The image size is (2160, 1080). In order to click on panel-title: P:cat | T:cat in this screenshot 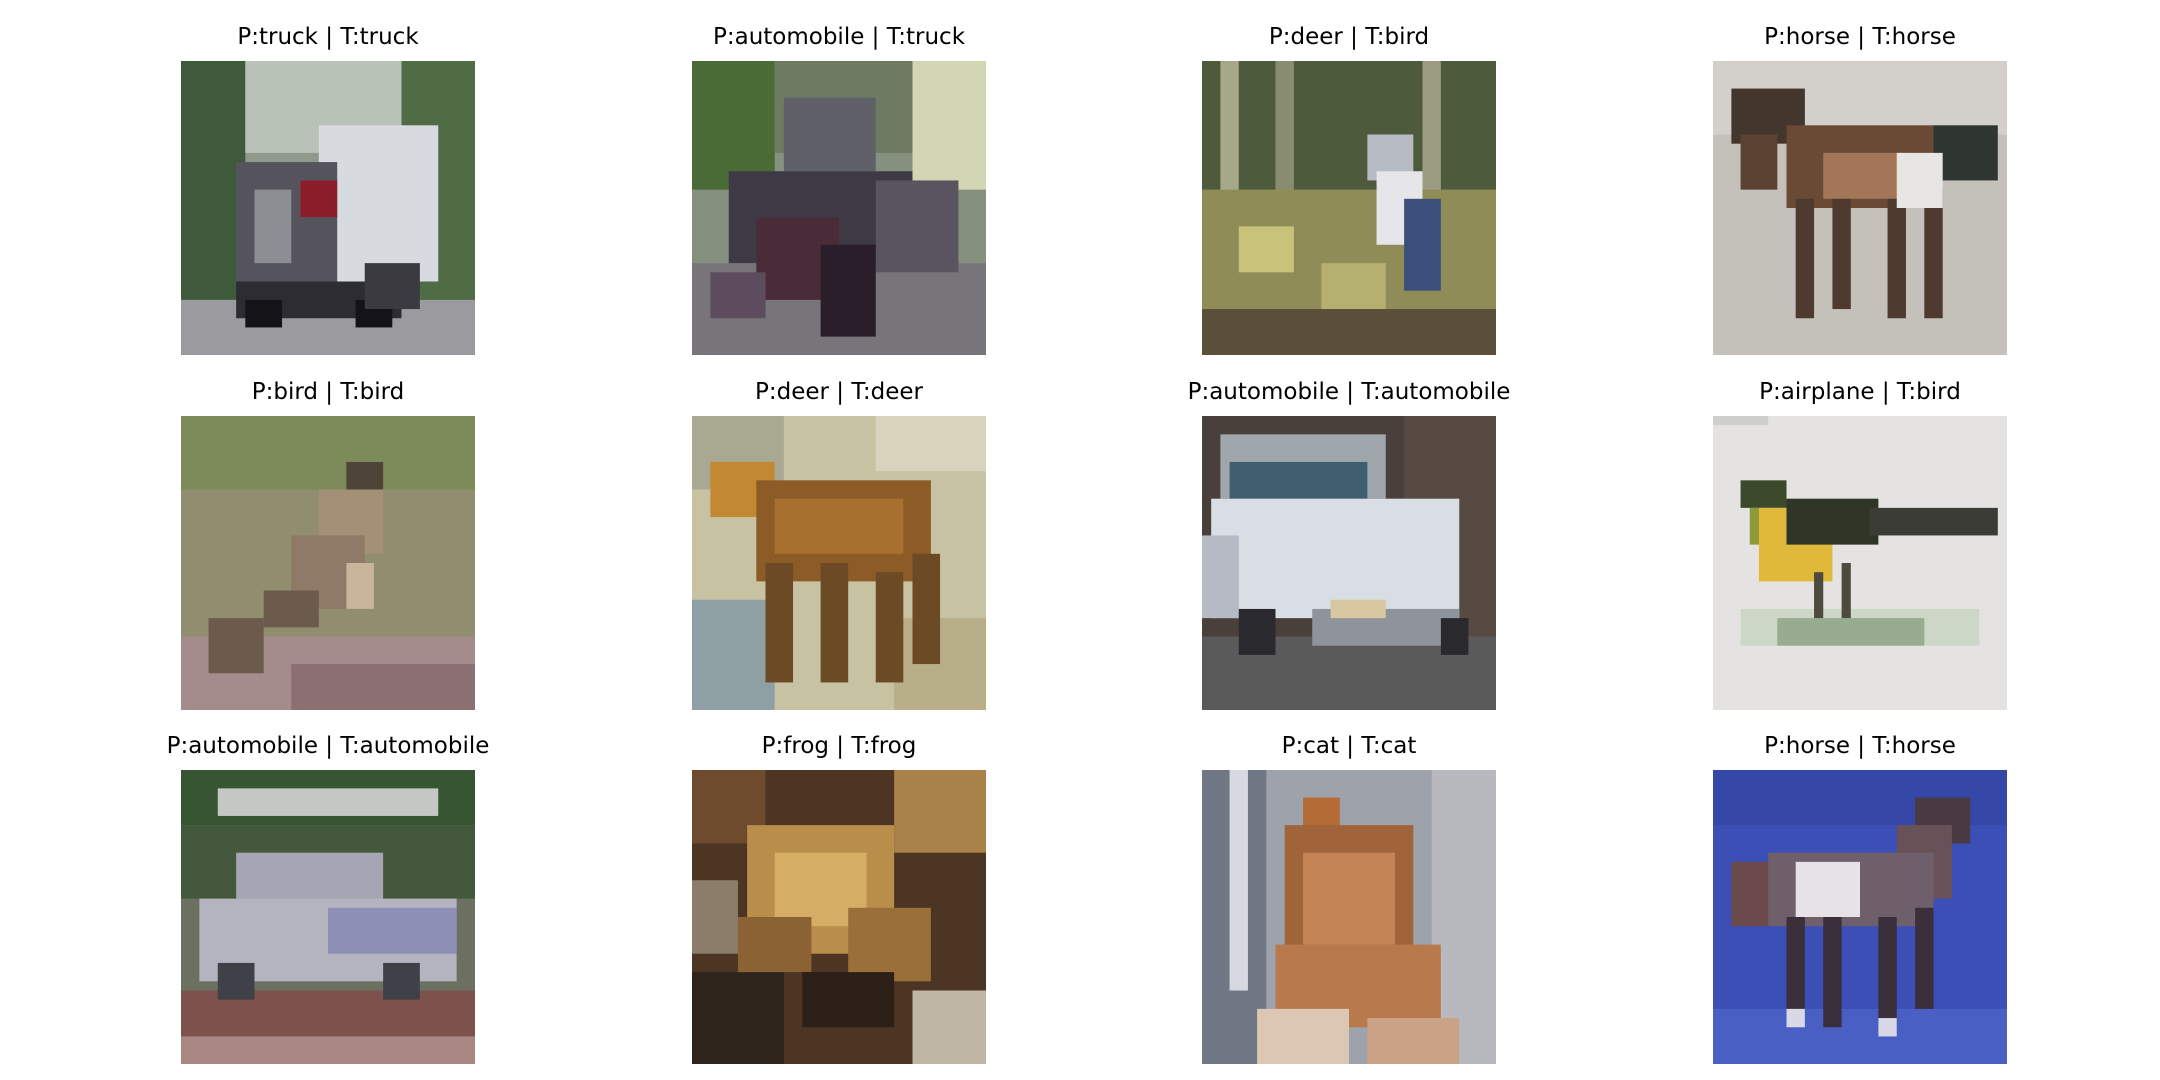, I will do `click(1349, 746)`.